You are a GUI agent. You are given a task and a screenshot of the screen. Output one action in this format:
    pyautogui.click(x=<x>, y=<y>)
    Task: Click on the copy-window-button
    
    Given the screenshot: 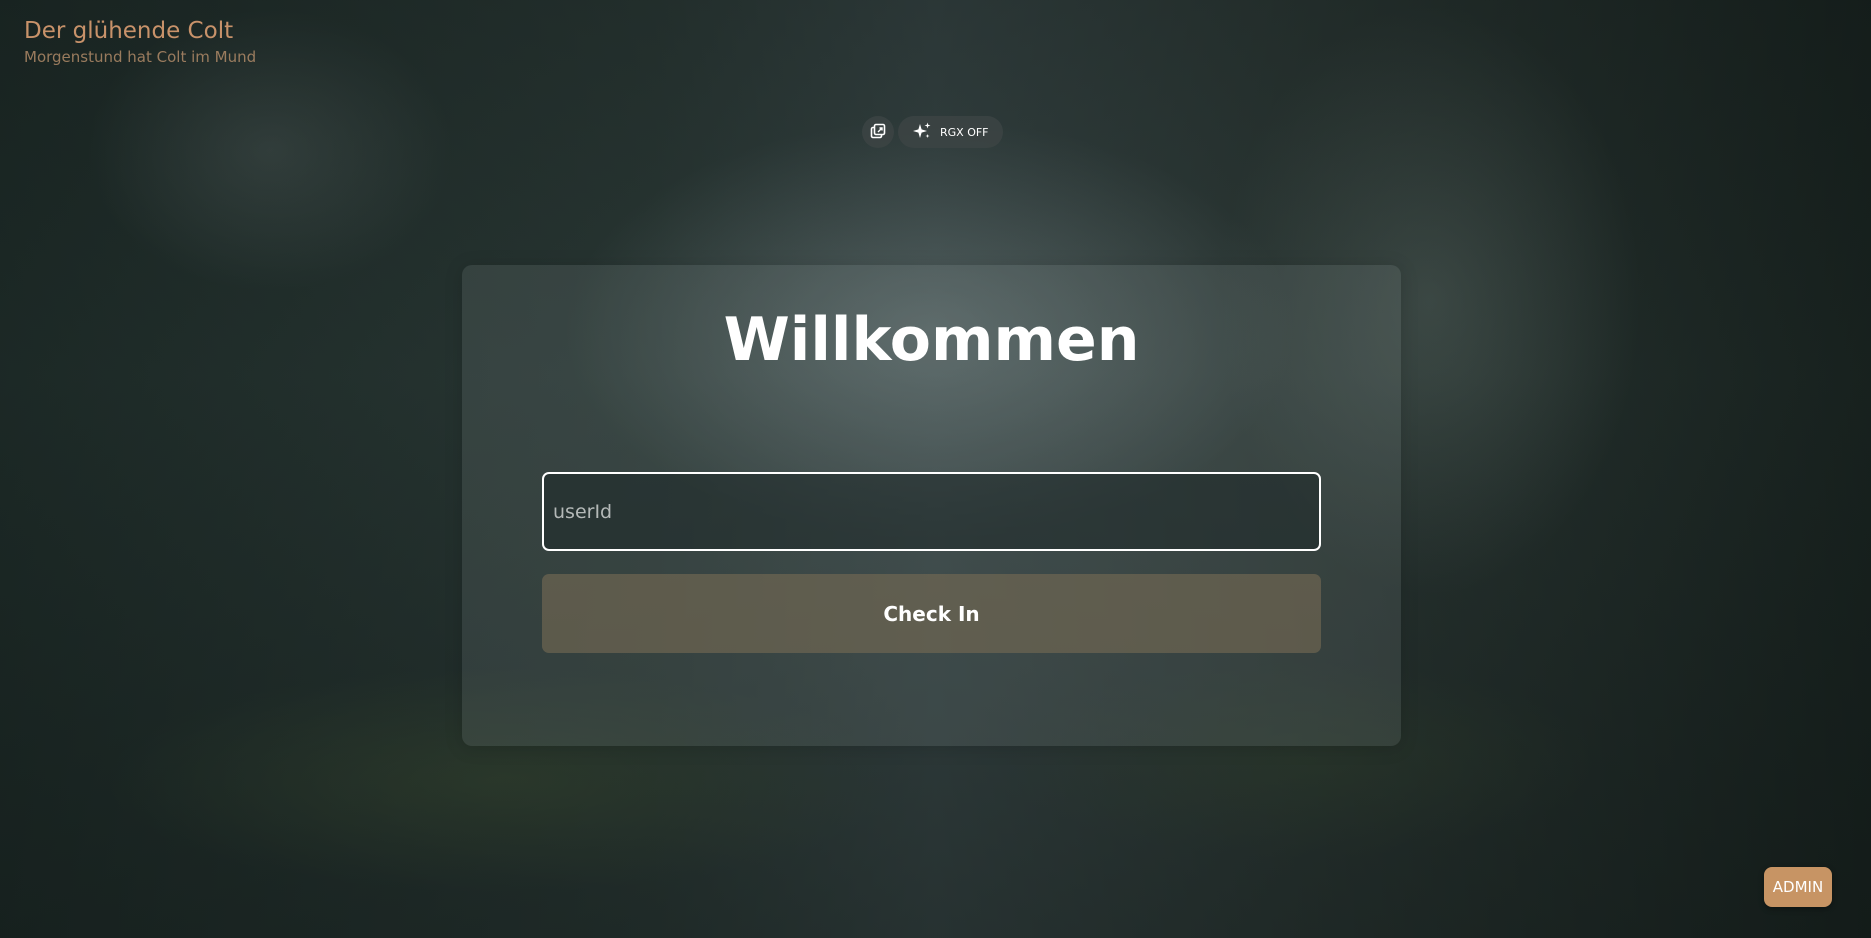 What is the action you would take?
    pyautogui.click(x=878, y=132)
    